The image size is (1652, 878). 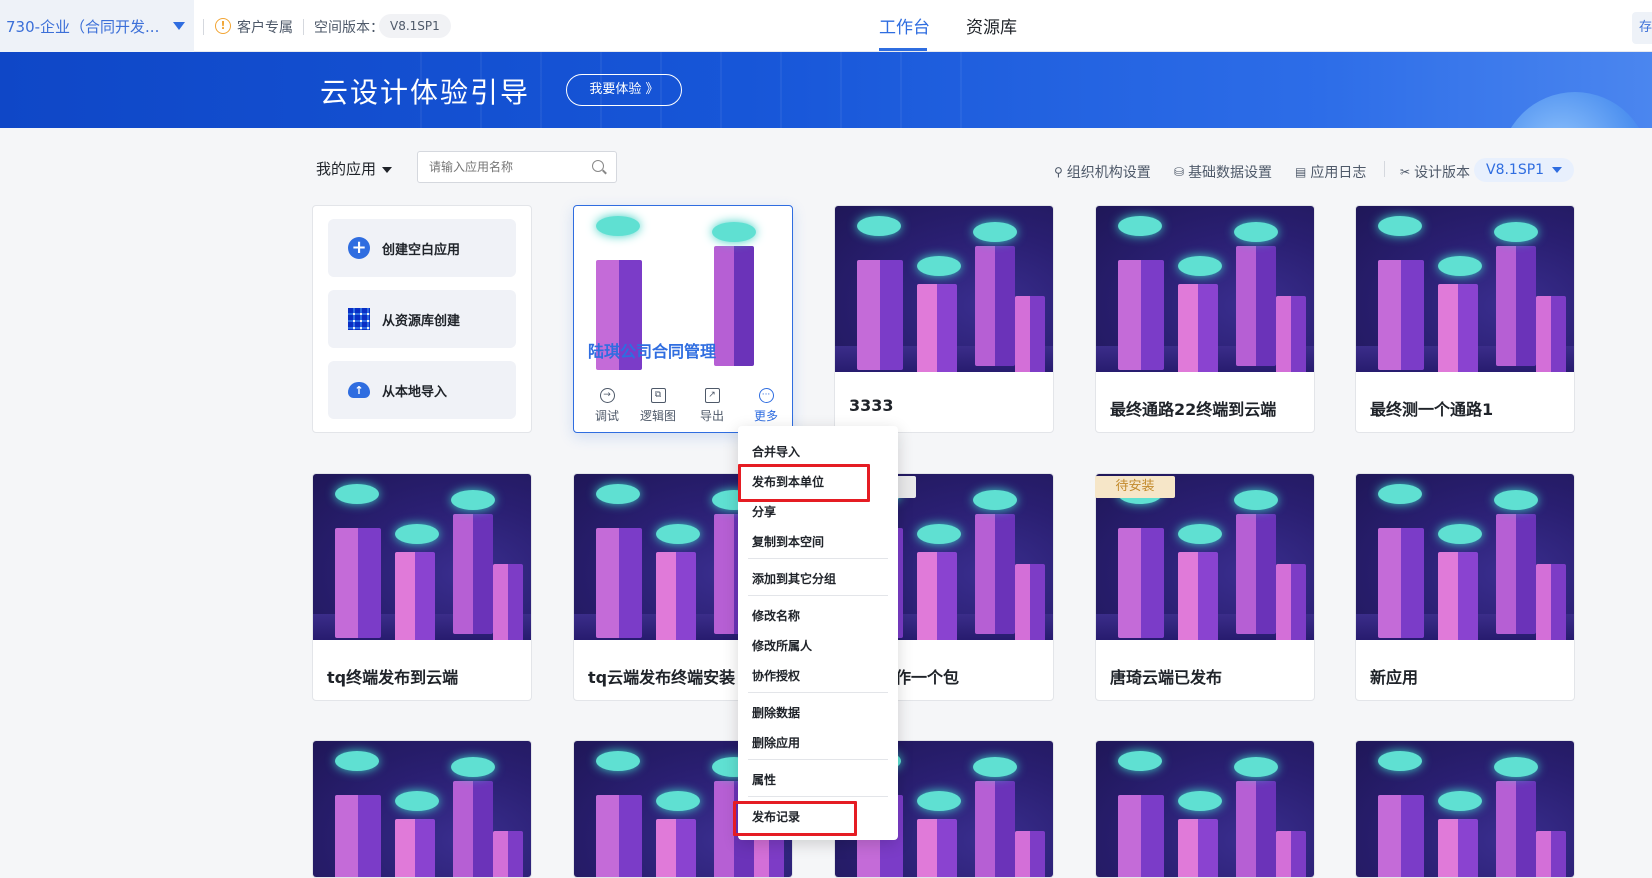 I want to click on app-card-focused: 陆琪公司合同管理 → 调试 ⧉ 逻辑图 ↗ 导出 ··· 更多, so click(x=683, y=319).